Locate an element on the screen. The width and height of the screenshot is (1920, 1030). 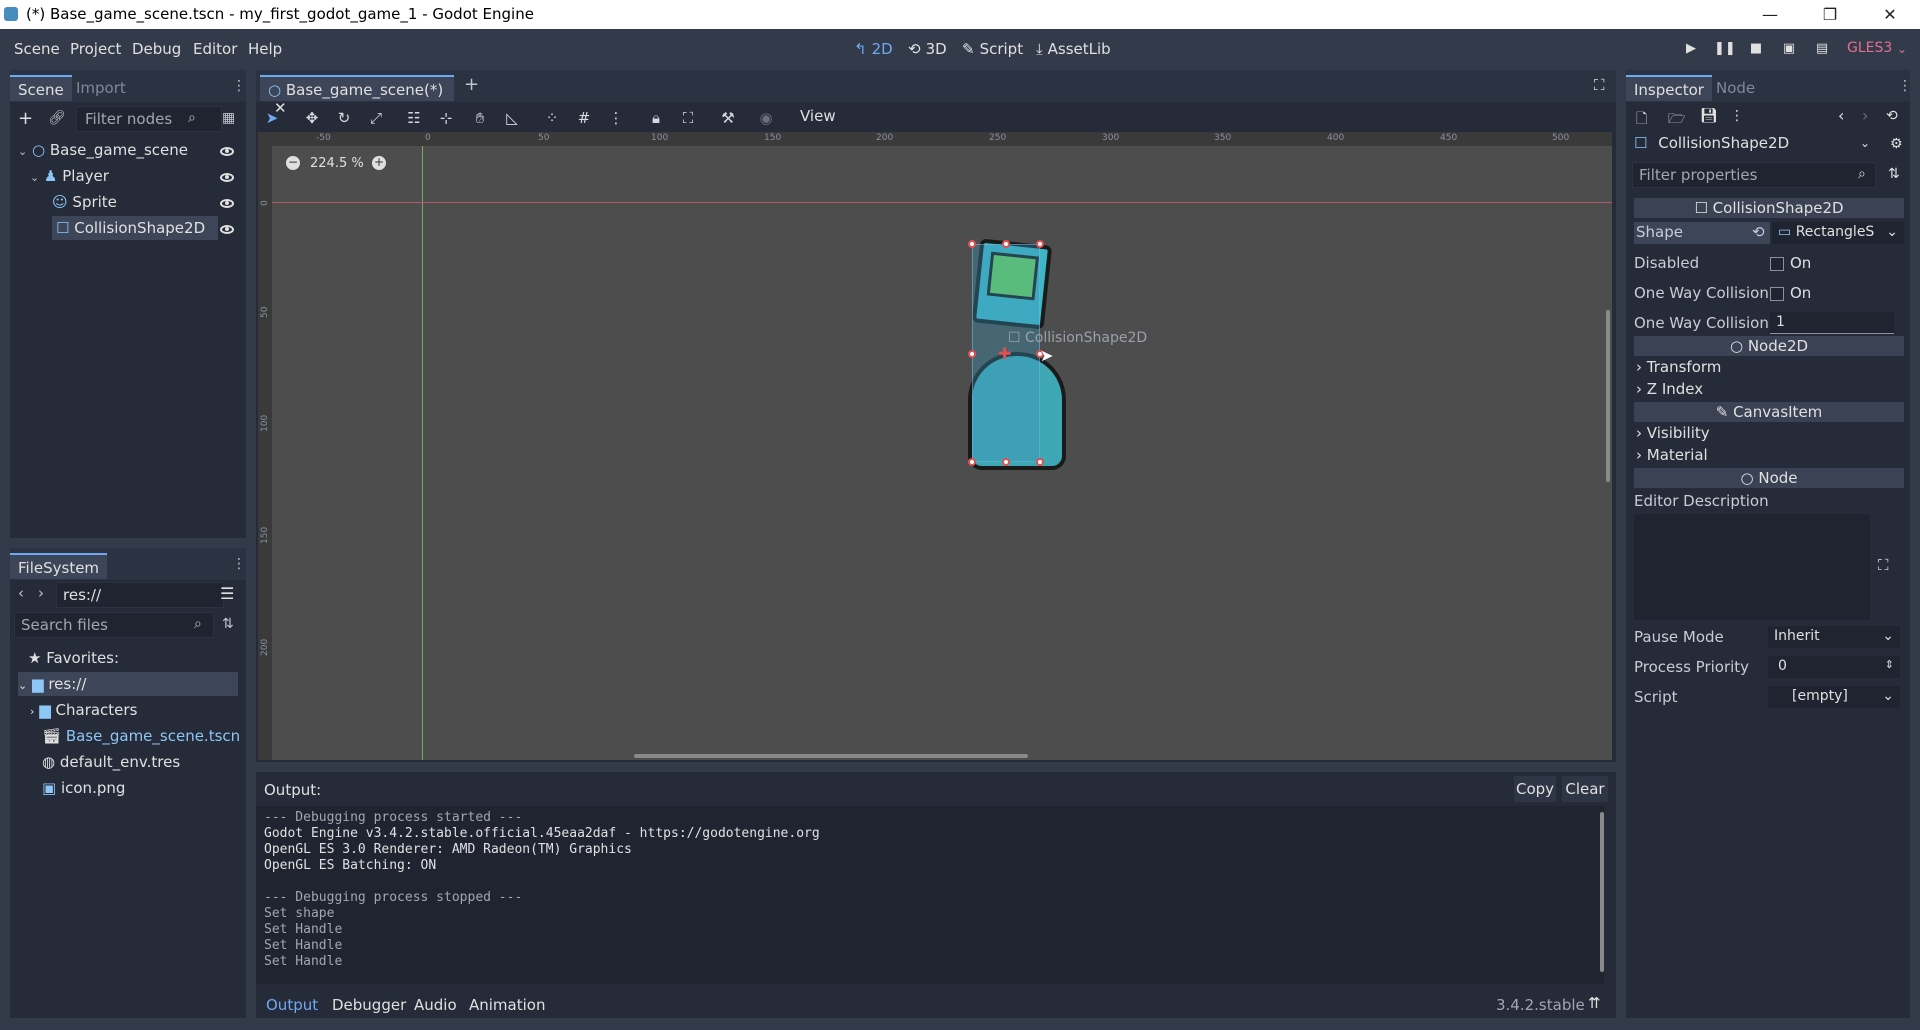
filter-nodes-input: Filter nodes is located at coordinates (149, 119).